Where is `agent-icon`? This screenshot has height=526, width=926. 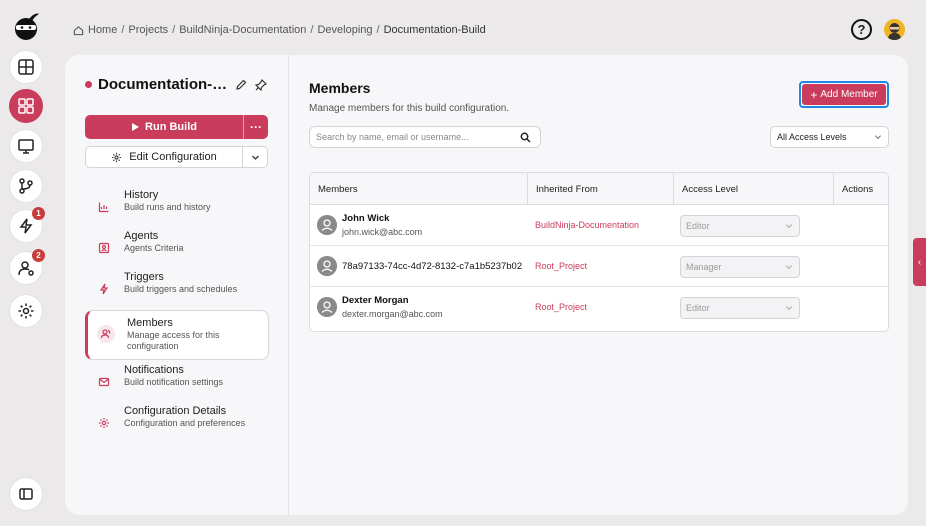 agent-icon is located at coordinates (104, 248).